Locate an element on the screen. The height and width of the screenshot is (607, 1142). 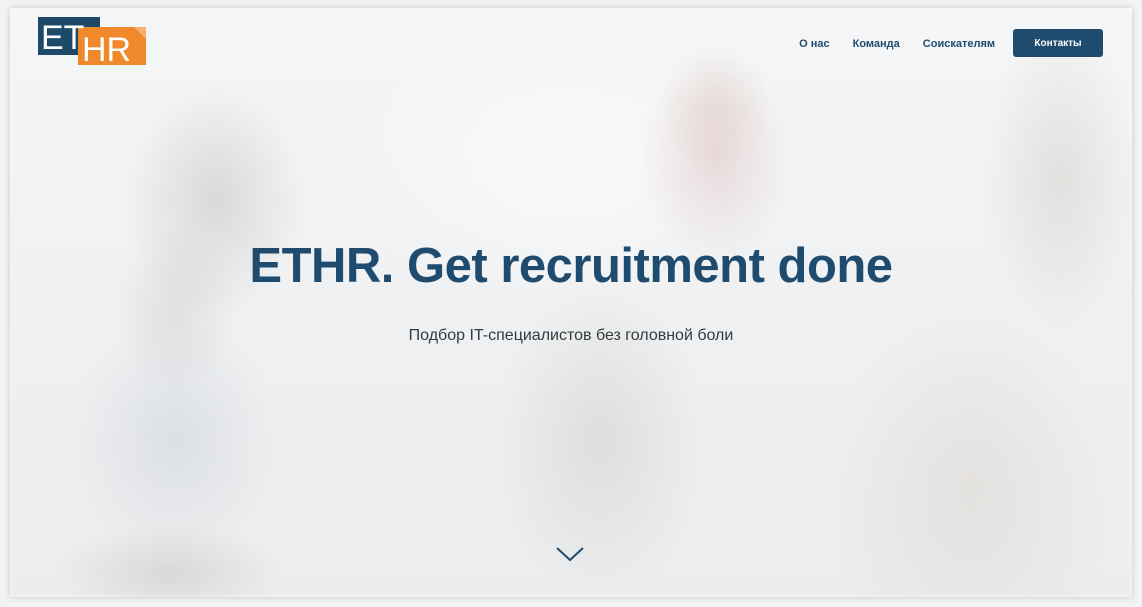
ethr-logo: ET HR is located at coordinates (92, 43).